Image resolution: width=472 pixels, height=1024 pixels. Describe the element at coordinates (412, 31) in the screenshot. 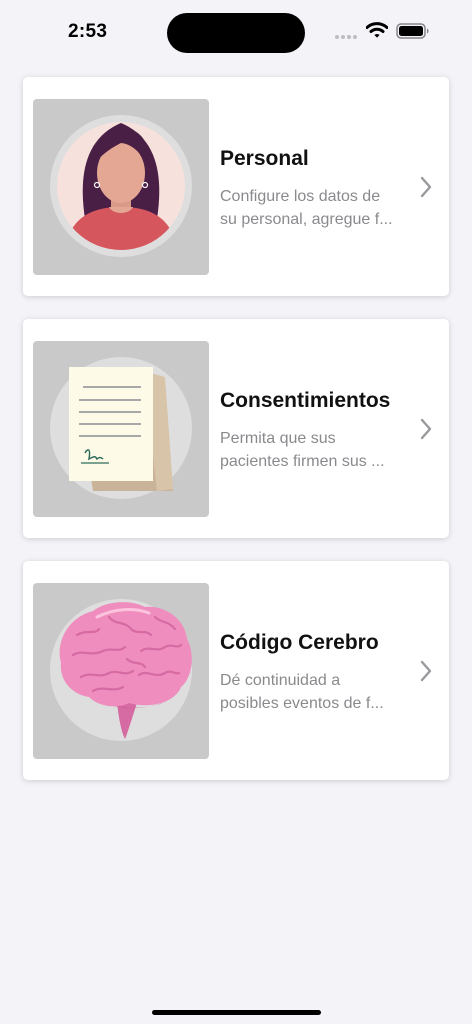

I see `battery-icon` at that location.